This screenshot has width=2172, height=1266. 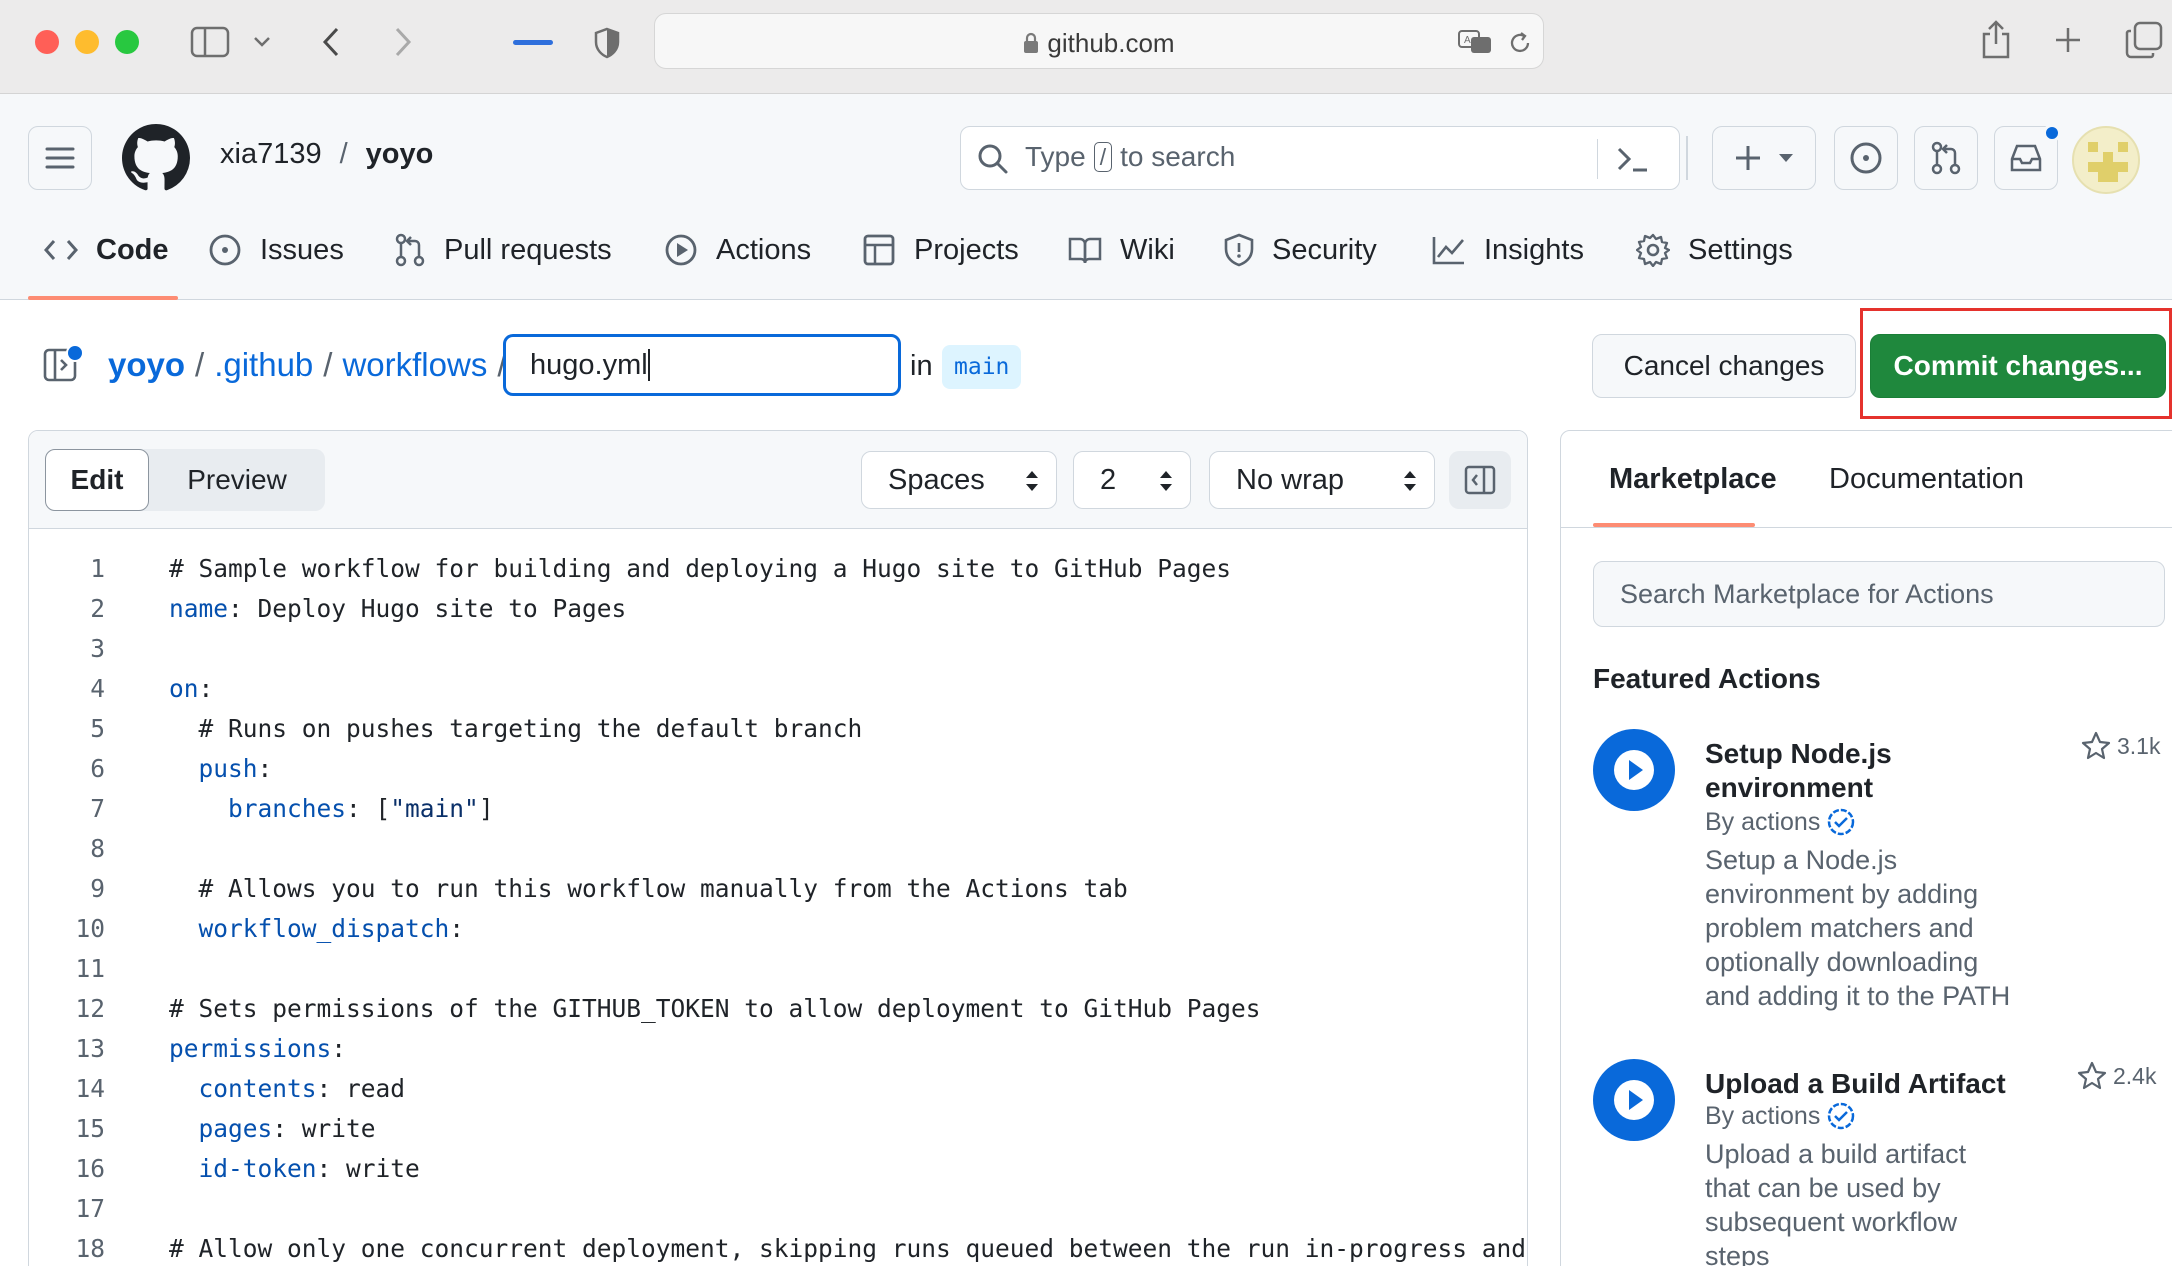 I want to click on tab-security-label: Security, so click(x=1324, y=249).